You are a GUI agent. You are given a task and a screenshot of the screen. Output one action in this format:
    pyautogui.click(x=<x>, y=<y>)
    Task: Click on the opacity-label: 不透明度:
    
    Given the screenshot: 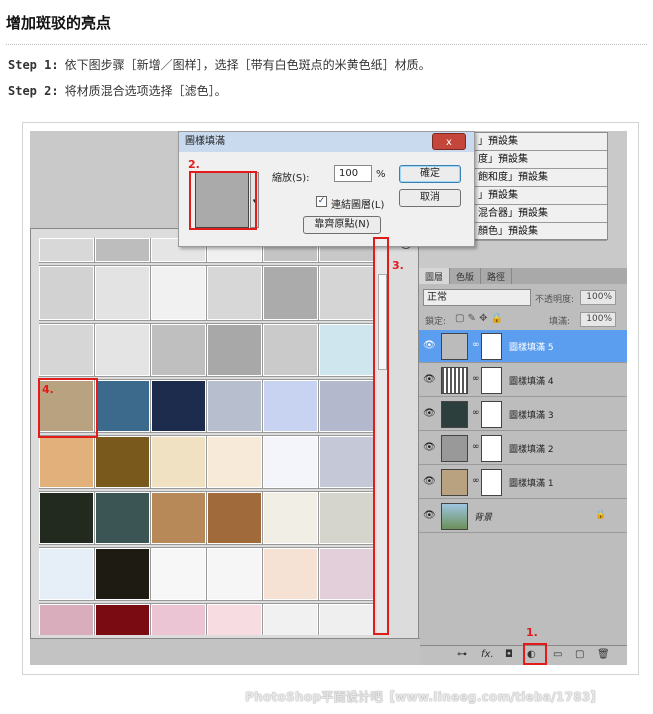 What is the action you would take?
    pyautogui.click(x=555, y=300)
    